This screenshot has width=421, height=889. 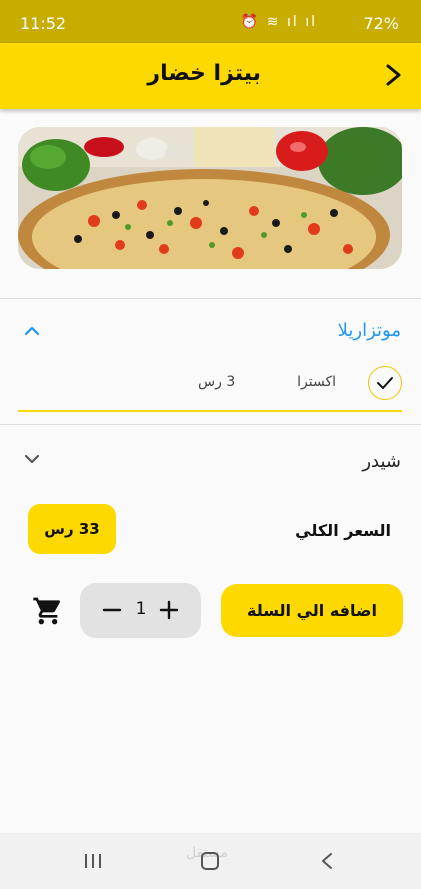 I want to click on add-to-cart-button: اضافه الي السلة, so click(x=312, y=610).